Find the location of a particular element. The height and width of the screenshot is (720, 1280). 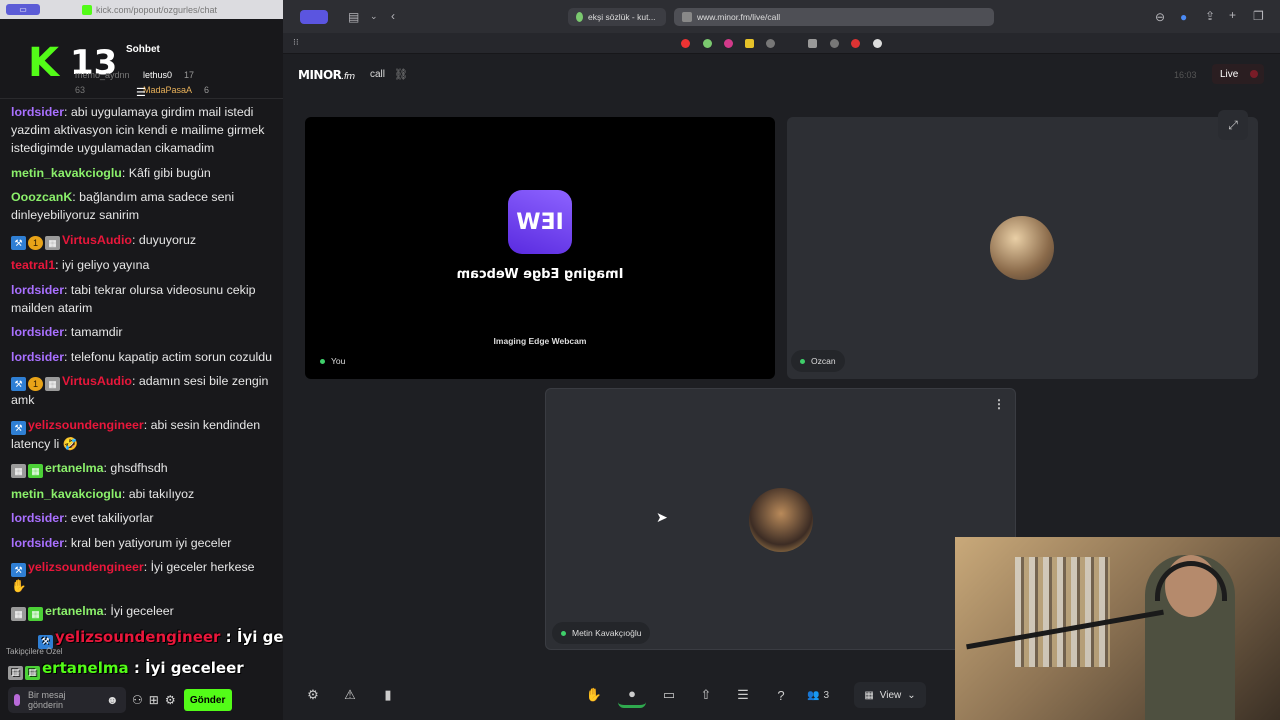

browser-sidebar-button is located at coordinates (314, 17).